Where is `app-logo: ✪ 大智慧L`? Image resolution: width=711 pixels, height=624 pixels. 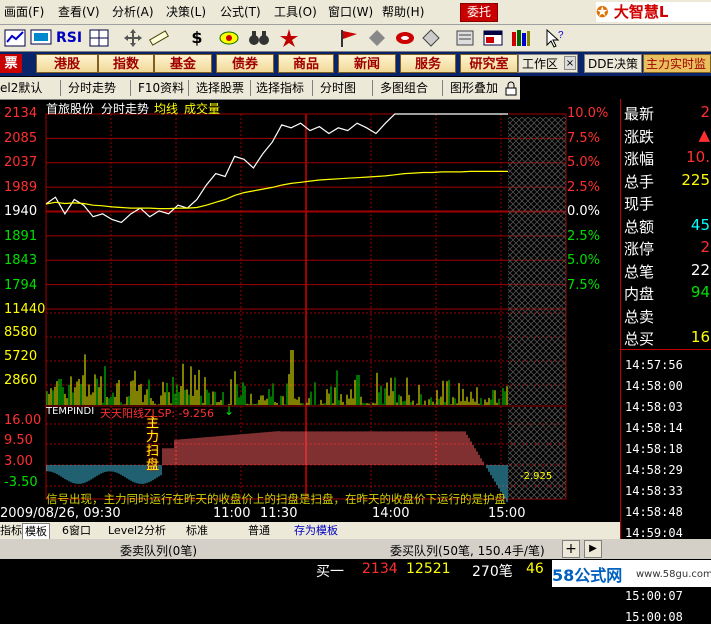 app-logo: ✪ 大智慧L is located at coordinates (653, 12).